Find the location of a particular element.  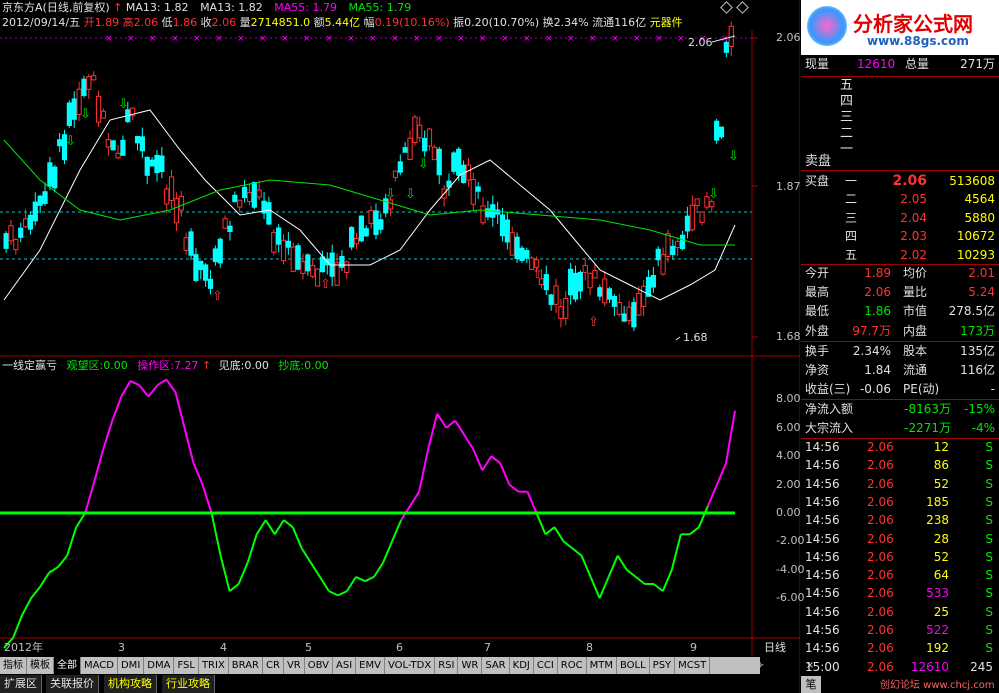

tab-asi: ASI is located at coordinates (345, 665).